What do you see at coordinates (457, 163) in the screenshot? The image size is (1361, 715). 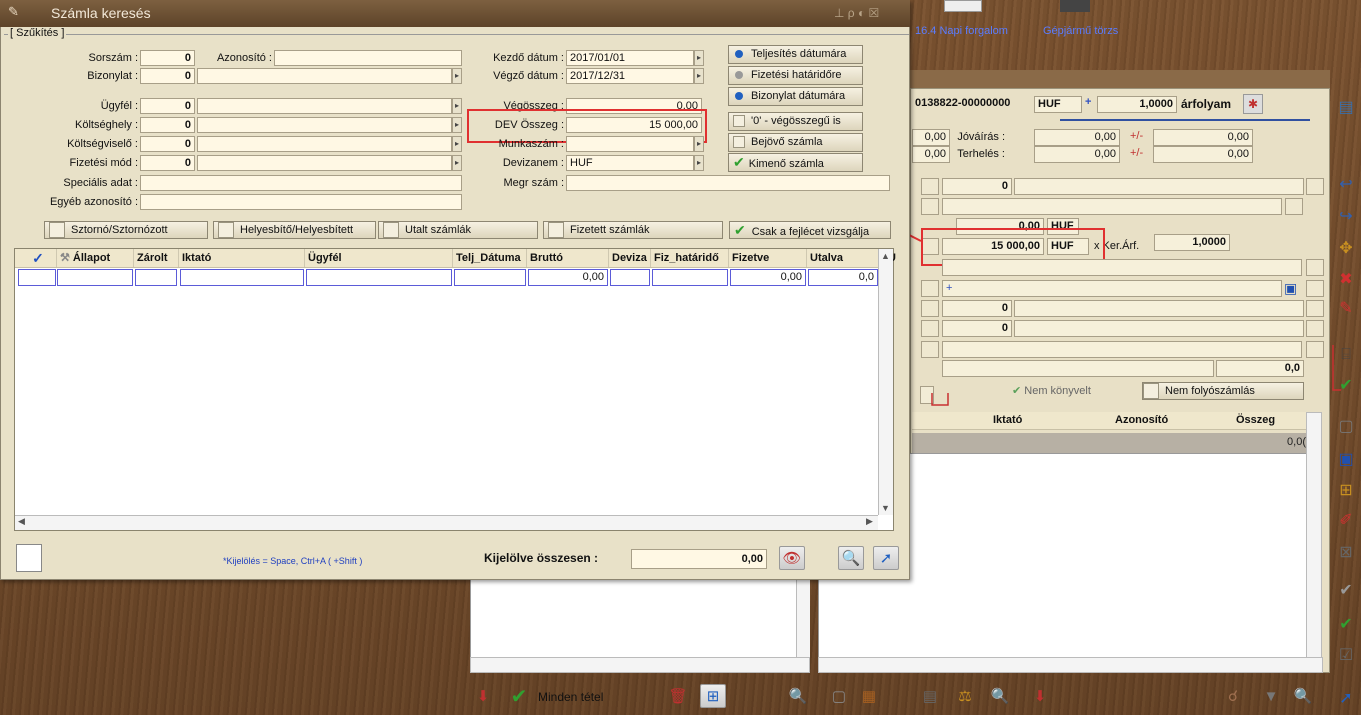 I see `fizmod-arrow-icon: ▸` at bounding box center [457, 163].